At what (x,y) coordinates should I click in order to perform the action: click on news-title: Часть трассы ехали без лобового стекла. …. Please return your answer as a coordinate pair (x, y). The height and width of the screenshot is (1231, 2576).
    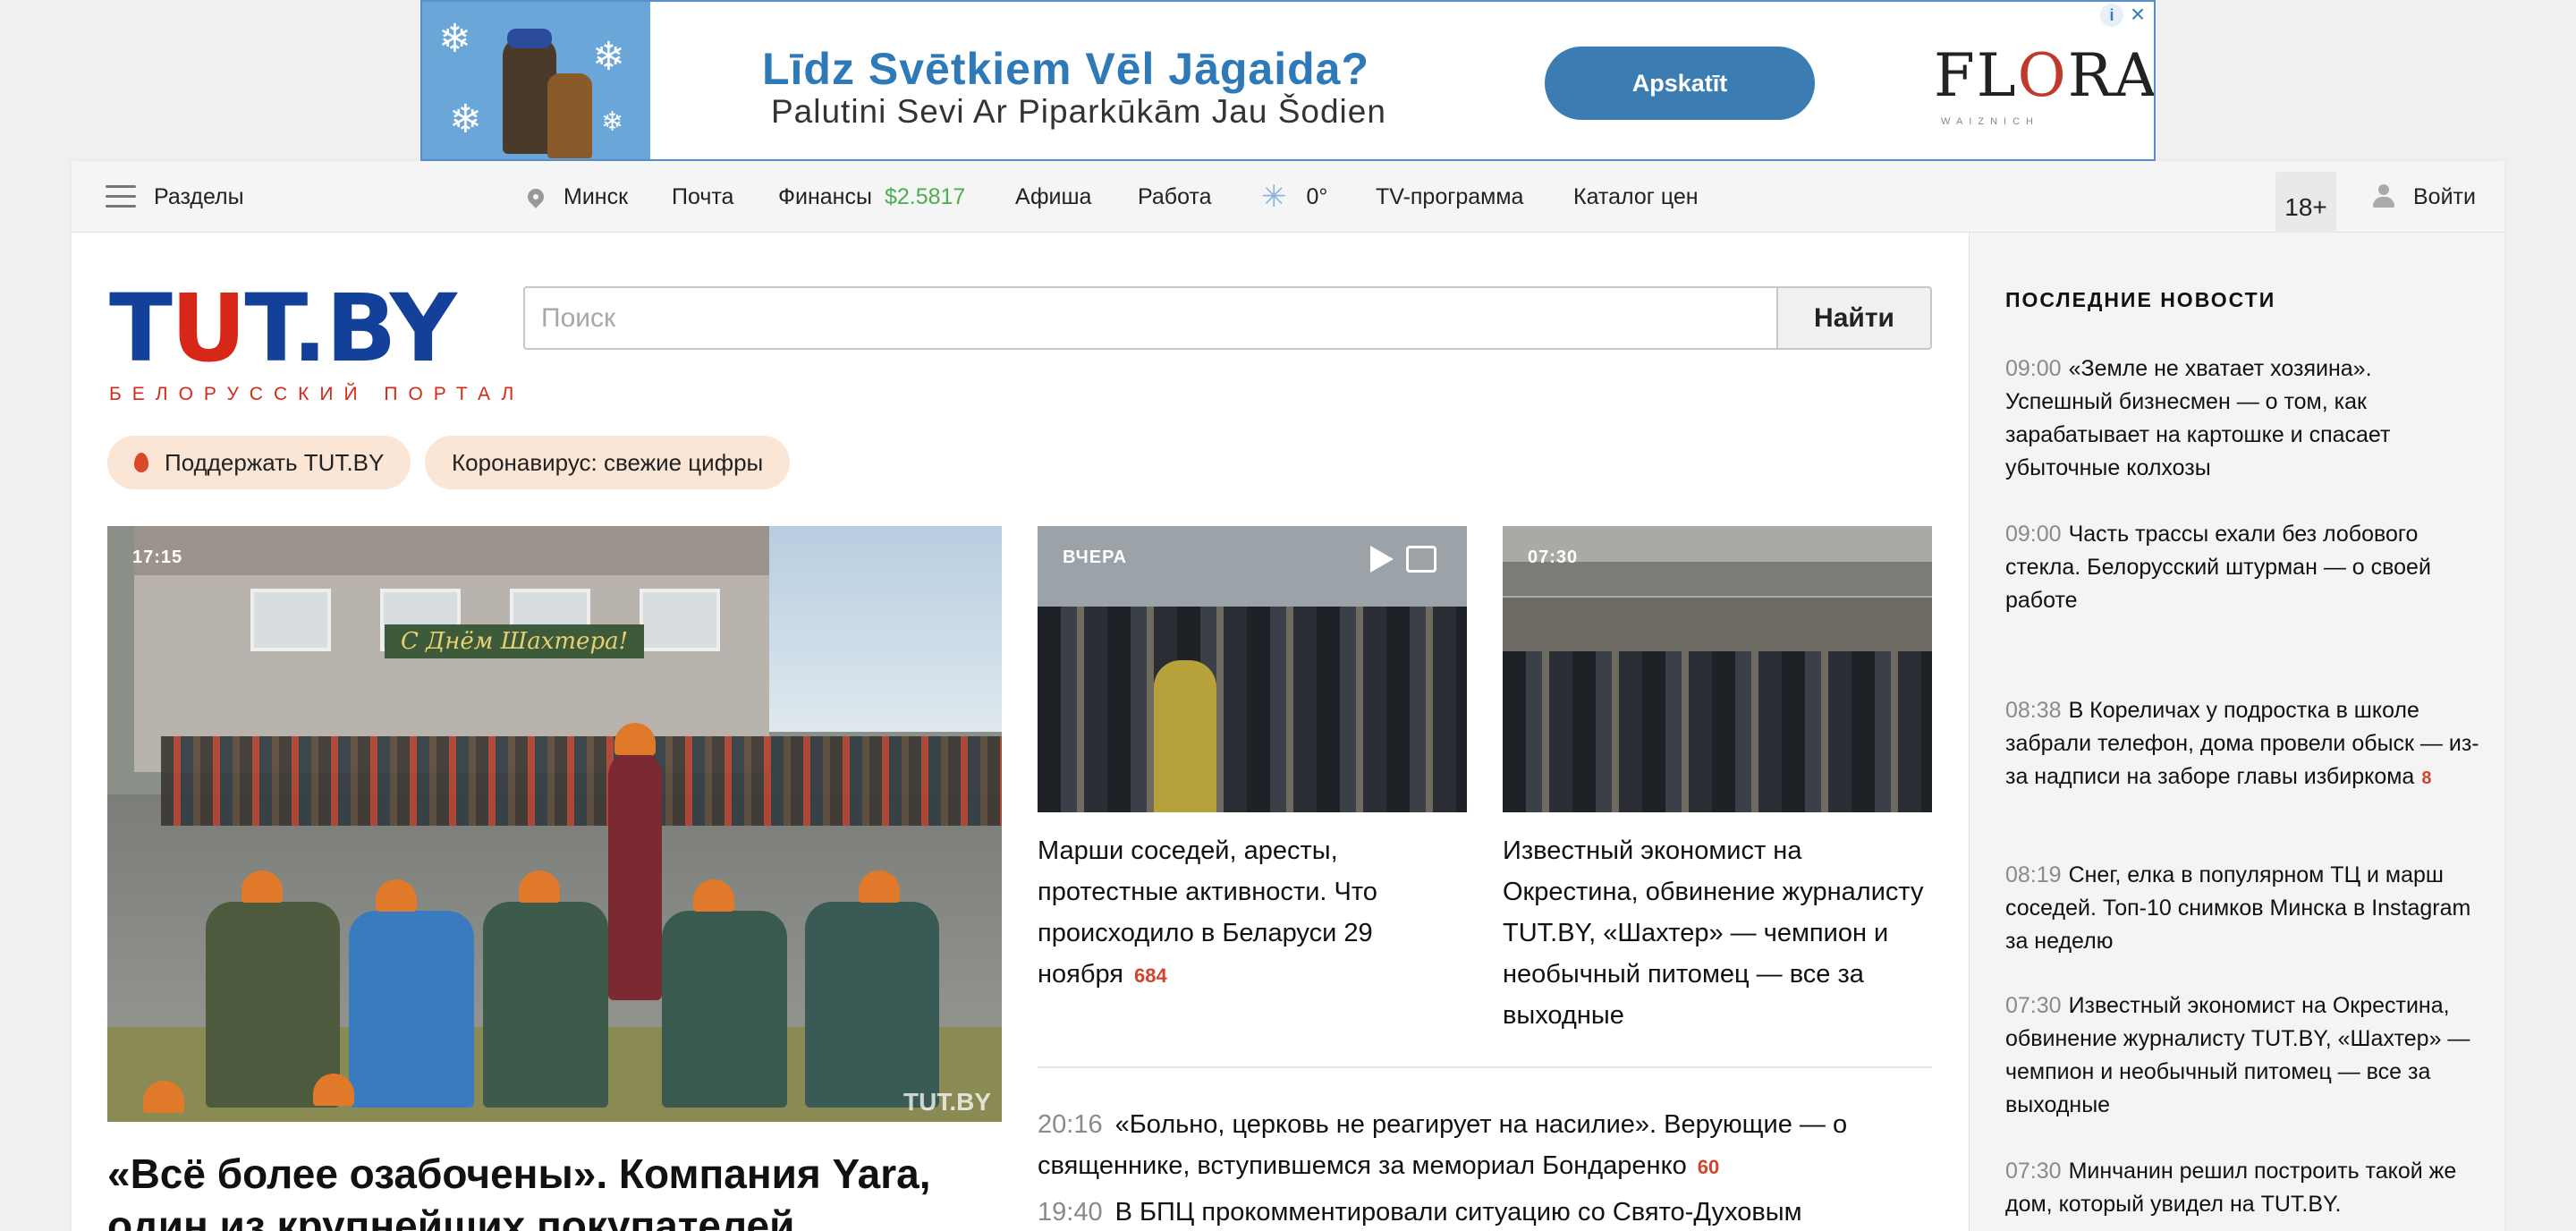
    Looking at the image, I should click on (2218, 567).